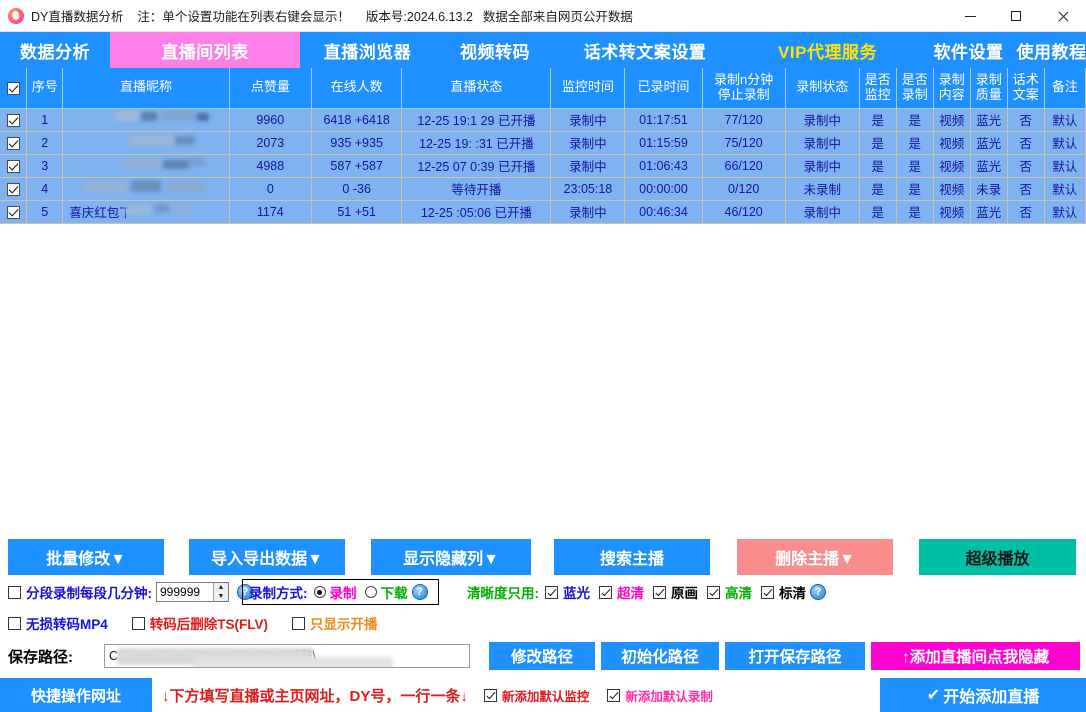 This screenshot has width=1086, height=712. What do you see at coordinates (220, 592) in the screenshot?
I see `stepper-arrows: ▲ ▼` at bounding box center [220, 592].